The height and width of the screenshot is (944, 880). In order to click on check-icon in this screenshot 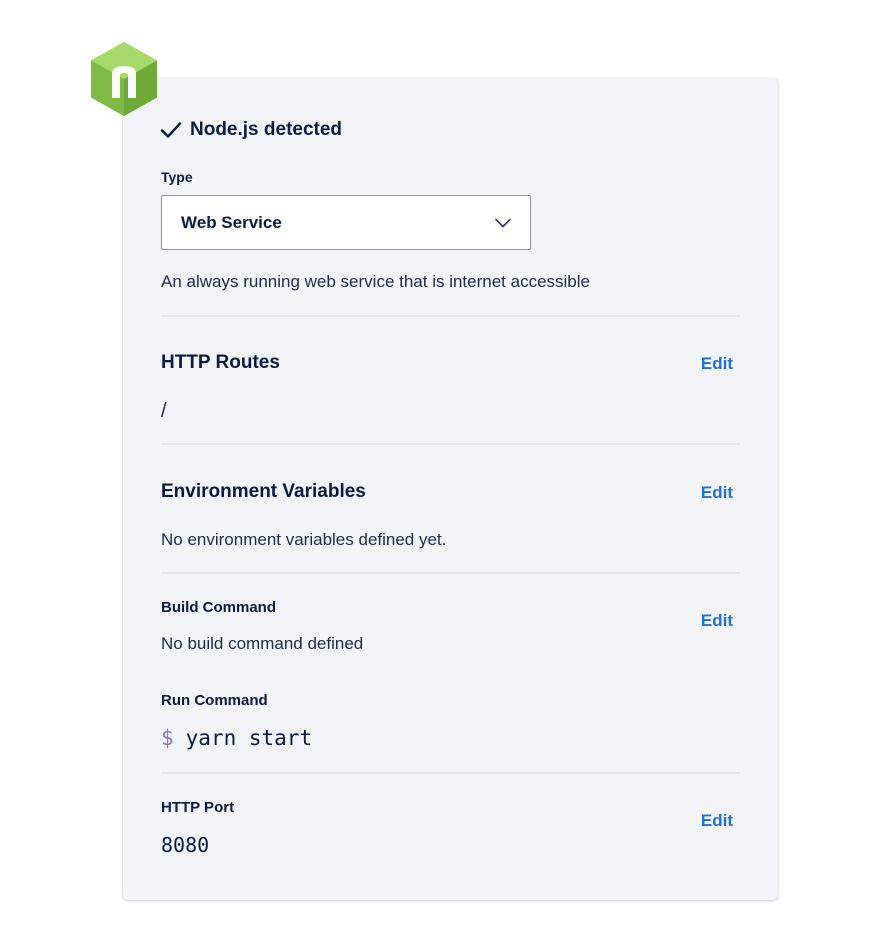, I will do `click(171, 130)`.